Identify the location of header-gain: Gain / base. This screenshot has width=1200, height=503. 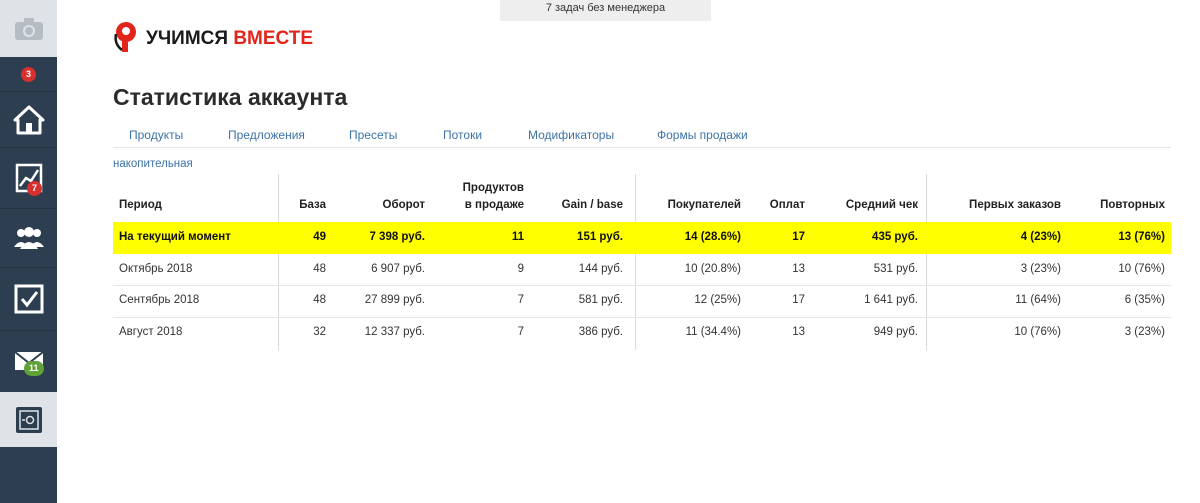
(592, 205).